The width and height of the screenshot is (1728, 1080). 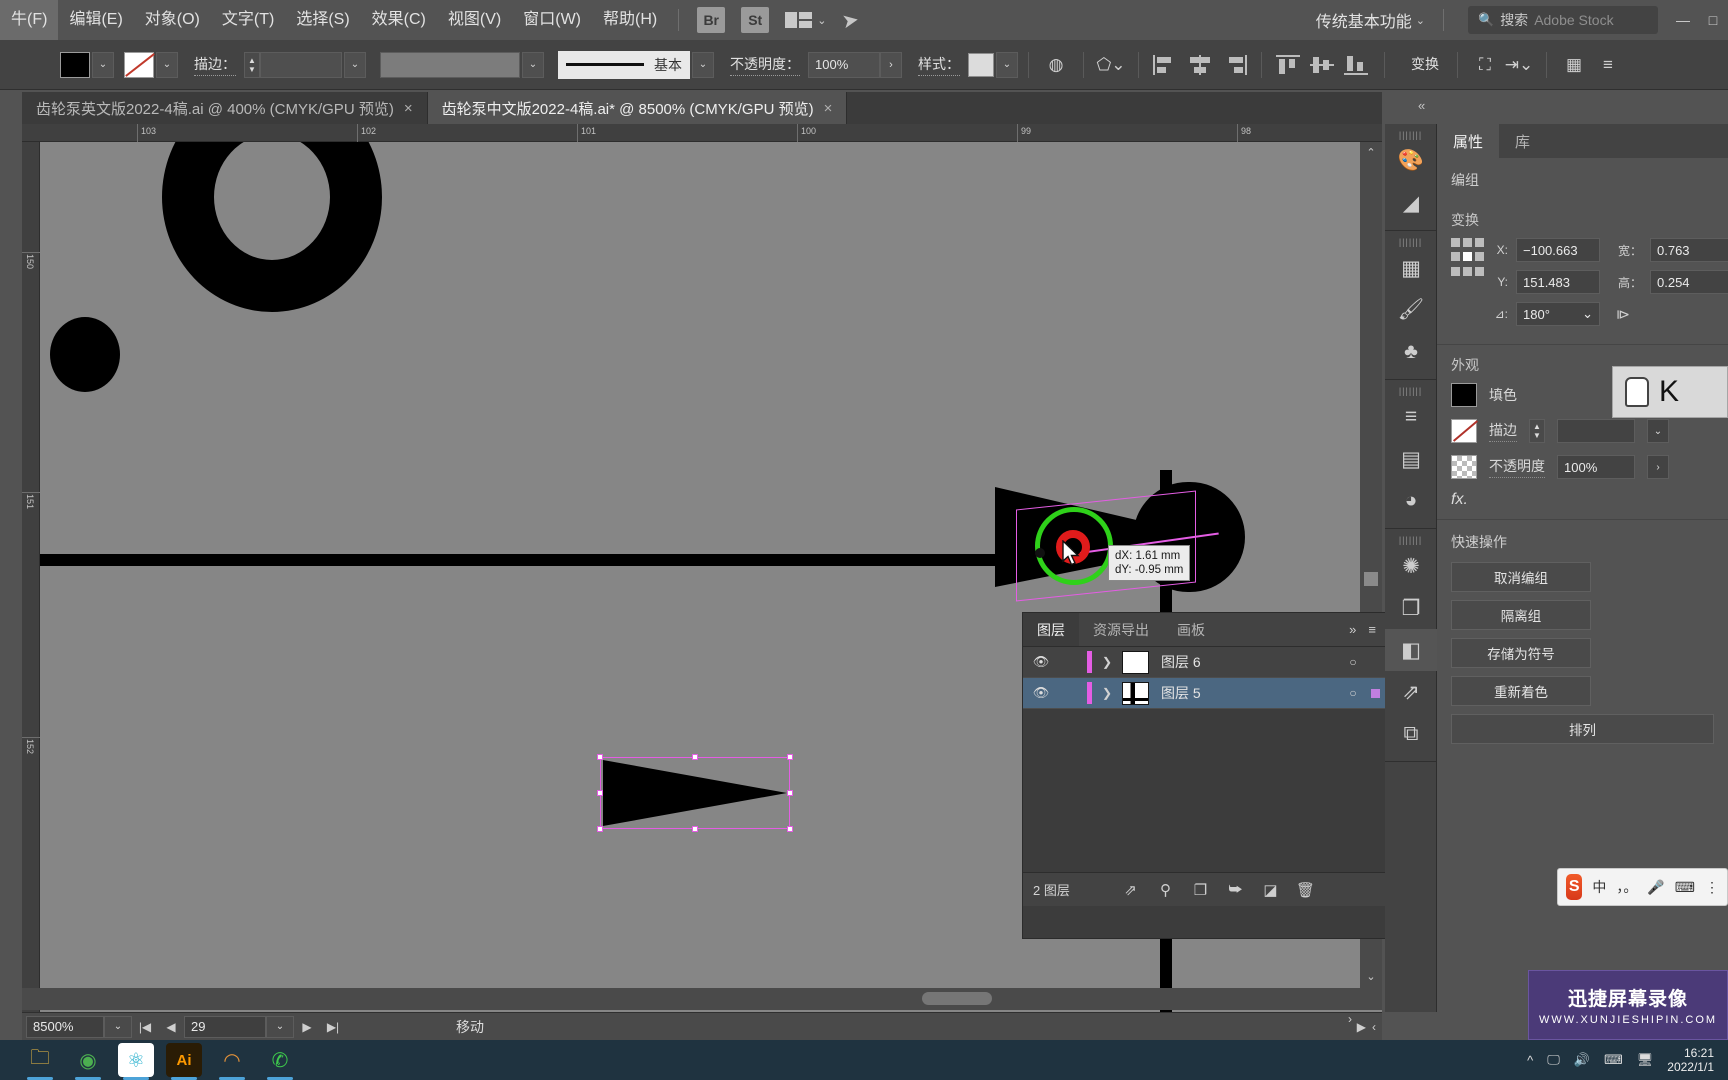 What do you see at coordinates (1574, 887) in the screenshot?
I see `sogou-logo-icon: S` at bounding box center [1574, 887].